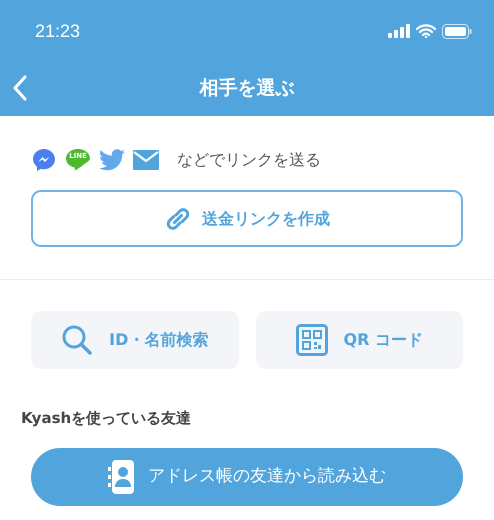 The width and height of the screenshot is (494, 520). Describe the element at coordinates (247, 477) in the screenshot. I see `import-contacts-button: アドレス帳の友達から読み込む` at that location.